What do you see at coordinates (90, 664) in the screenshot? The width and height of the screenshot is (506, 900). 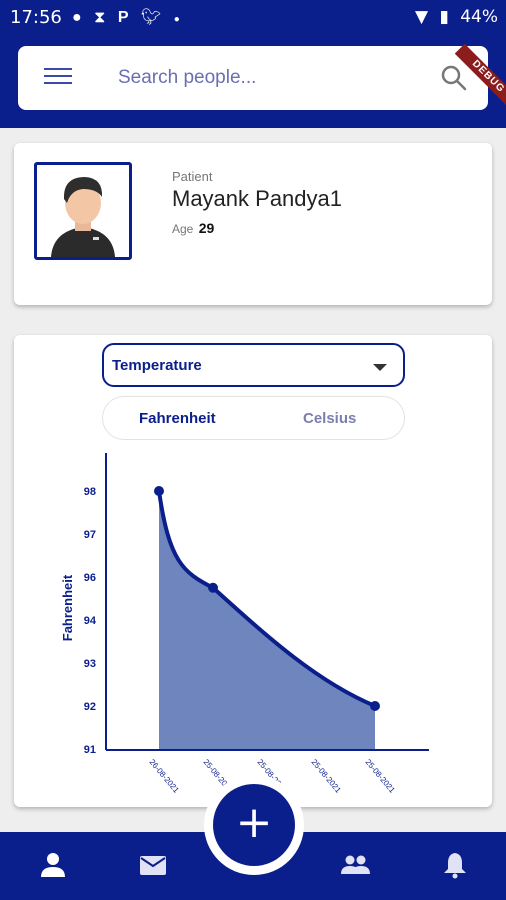 I see `y-tick-label: 93` at bounding box center [90, 664].